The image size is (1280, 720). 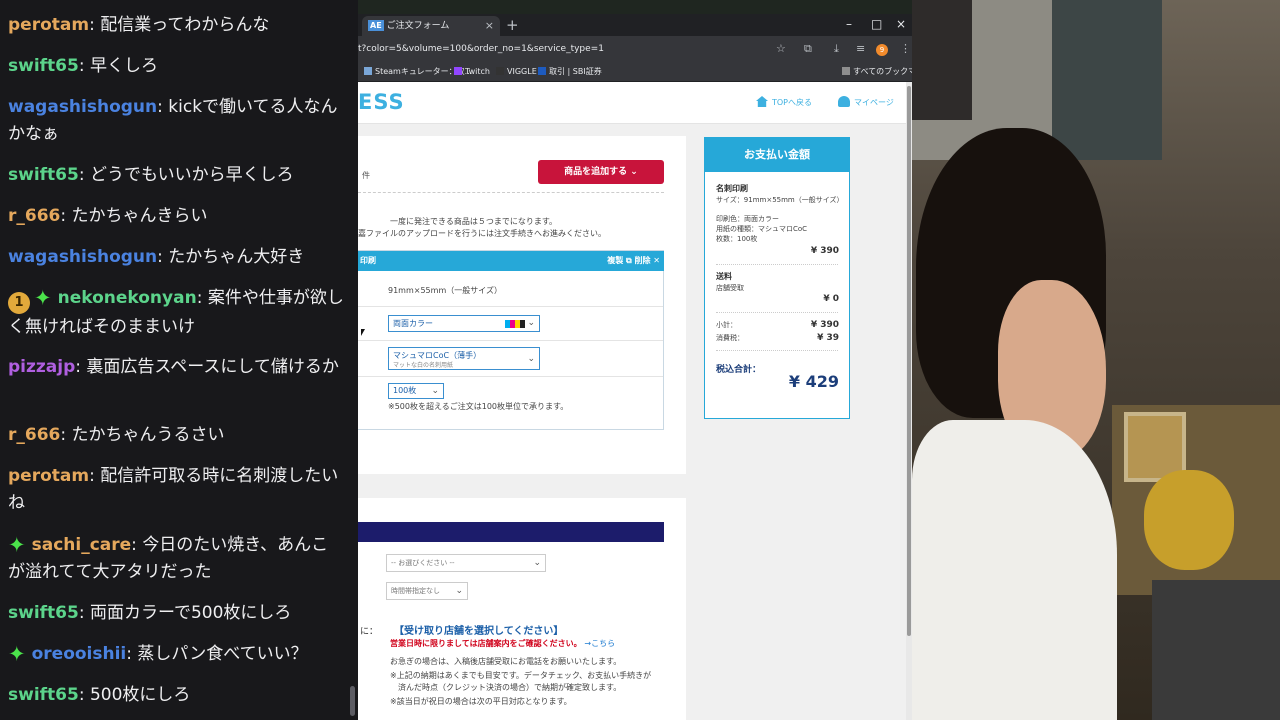 I want to click on paper-select: マシュマロCoC（薄手） マットな白の名刺用紙 ⌄, so click(x=464, y=358).